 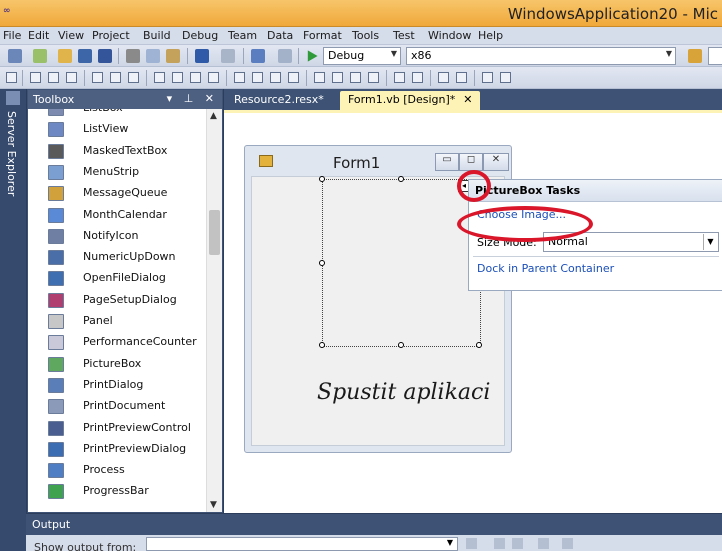 What do you see at coordinates (173, 56) in the screenshot?
I see `paste-icon` at bounding box center [173, 56].